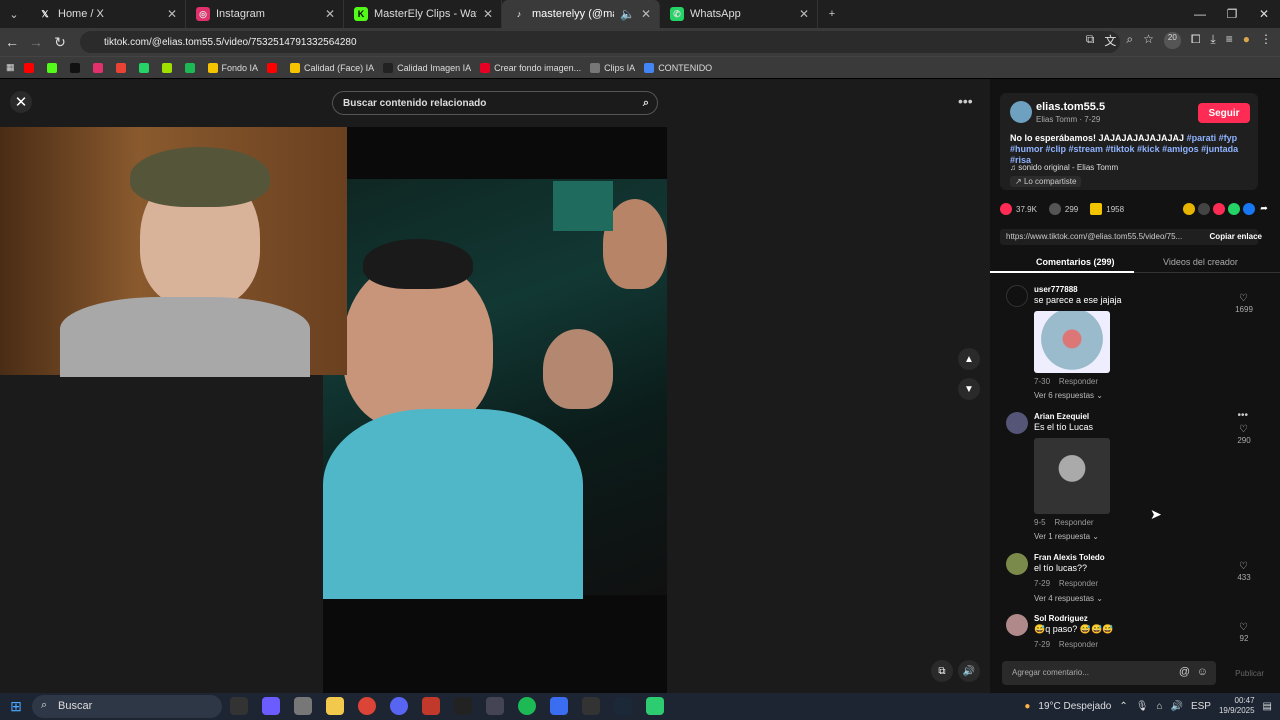 The height and width of the screenshot is (720, 1280). What do you see at coordinates (1090, 40) in the screenshot?
I see `cast-icon: ⧉` at bounding box center [1090, 40].